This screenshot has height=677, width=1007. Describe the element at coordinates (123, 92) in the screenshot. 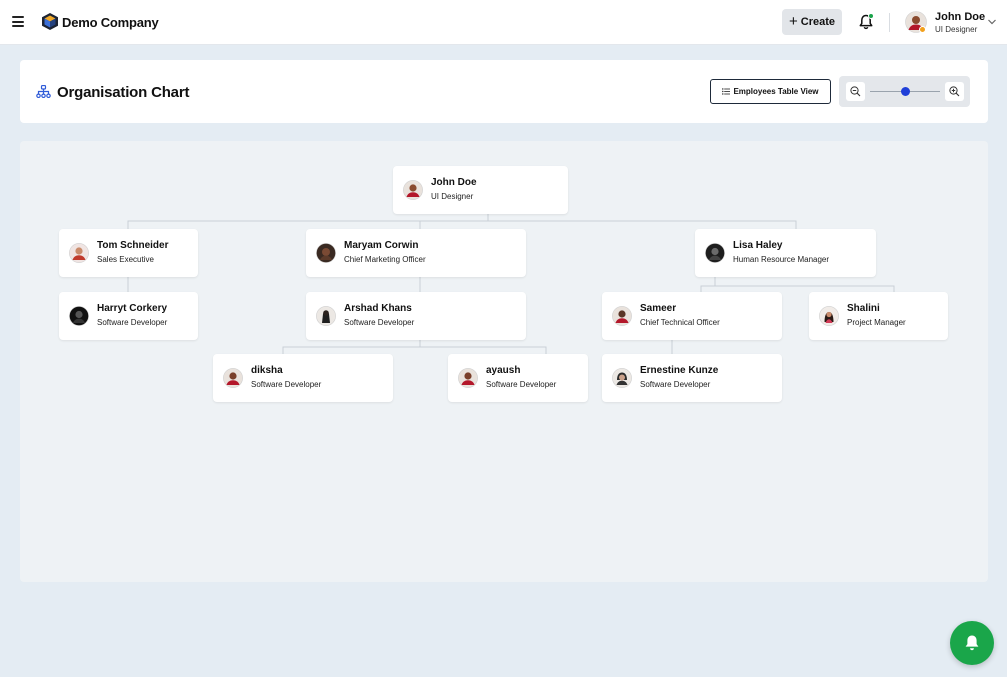

I see `page-title: Organisation Chart` at that location.